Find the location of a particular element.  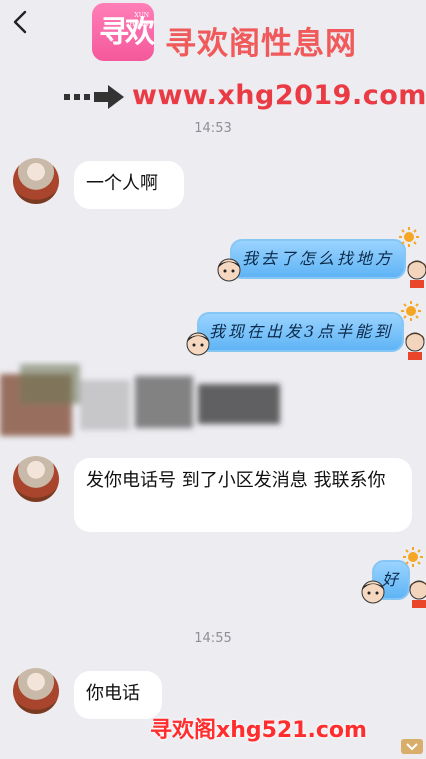

timestamp: 14:55 is located at coordinates (213, 638).